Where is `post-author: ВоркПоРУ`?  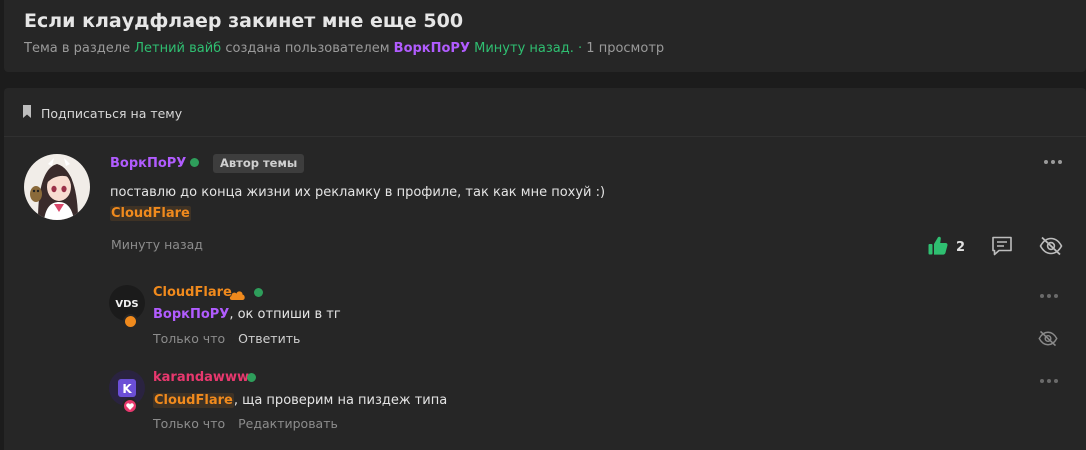 post-author: ВоркПоРУ is located at coordinates (148, 163).